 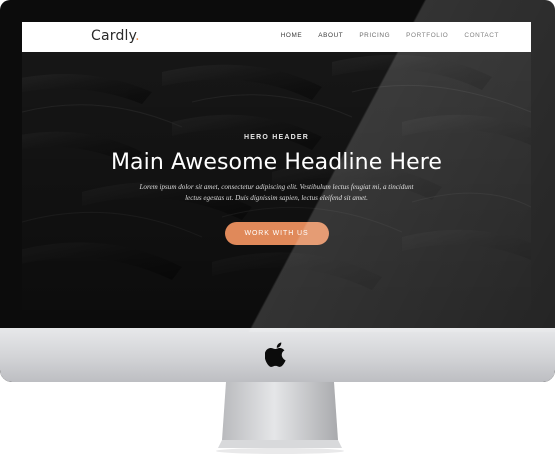 What do you see at coordinates (292, 35) in the screenshot?
I see `nav-link-home: HOME` at bounding box center [292, 35].